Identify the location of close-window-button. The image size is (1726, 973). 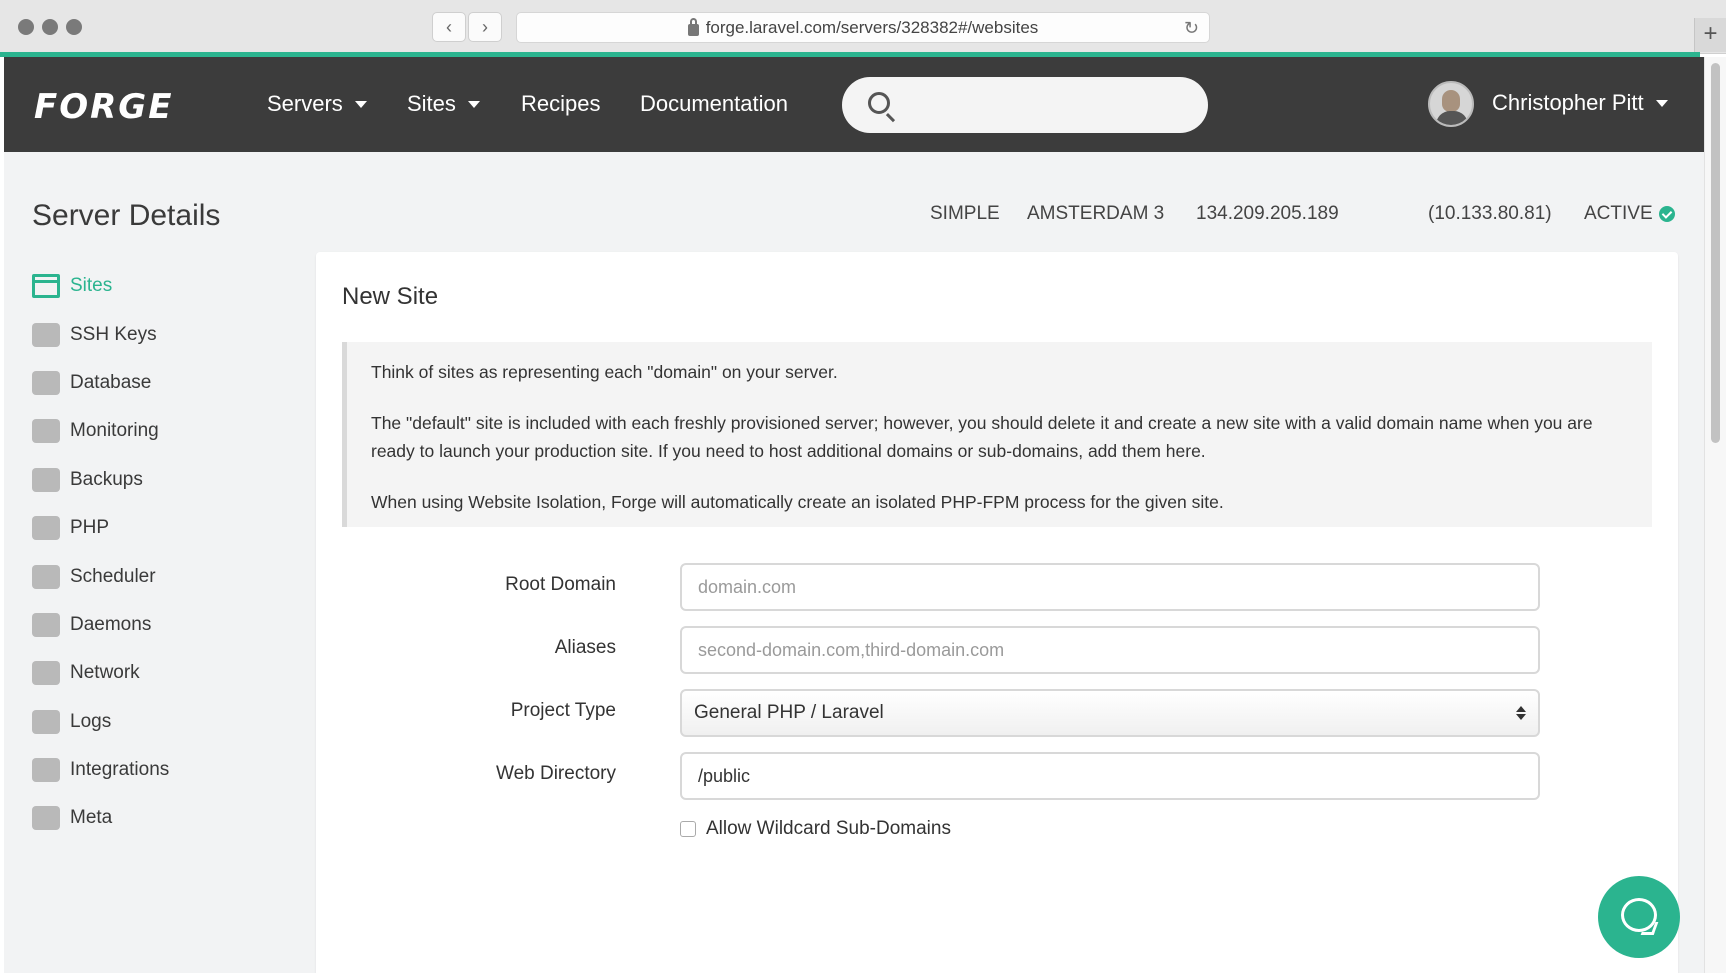
(26, 27).